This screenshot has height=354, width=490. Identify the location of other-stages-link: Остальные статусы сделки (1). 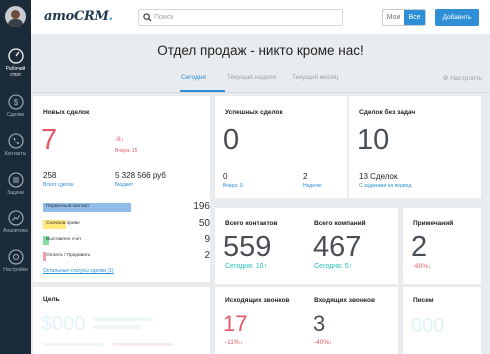
(78, 271).